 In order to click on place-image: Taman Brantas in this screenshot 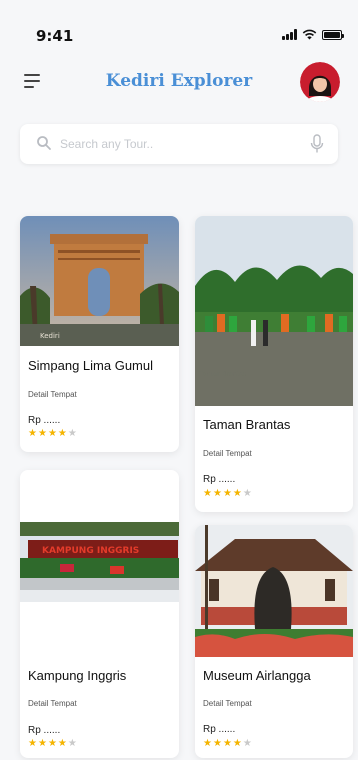, I will do `click(274, 311)`.